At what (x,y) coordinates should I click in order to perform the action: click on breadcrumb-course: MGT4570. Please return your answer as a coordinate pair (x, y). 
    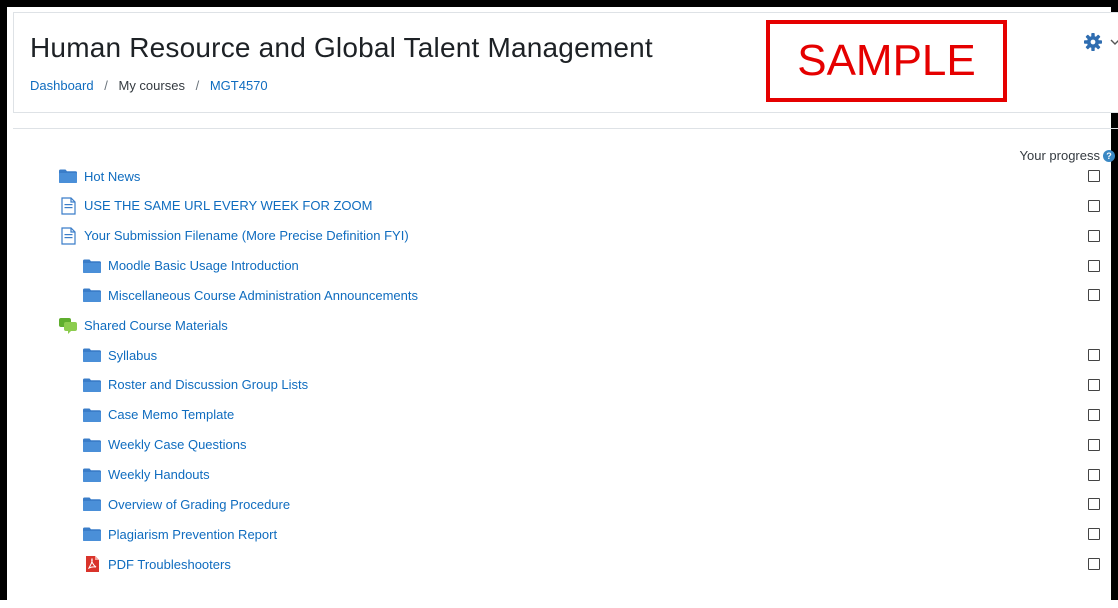
    Looking at the image, I should click on (239, 85).